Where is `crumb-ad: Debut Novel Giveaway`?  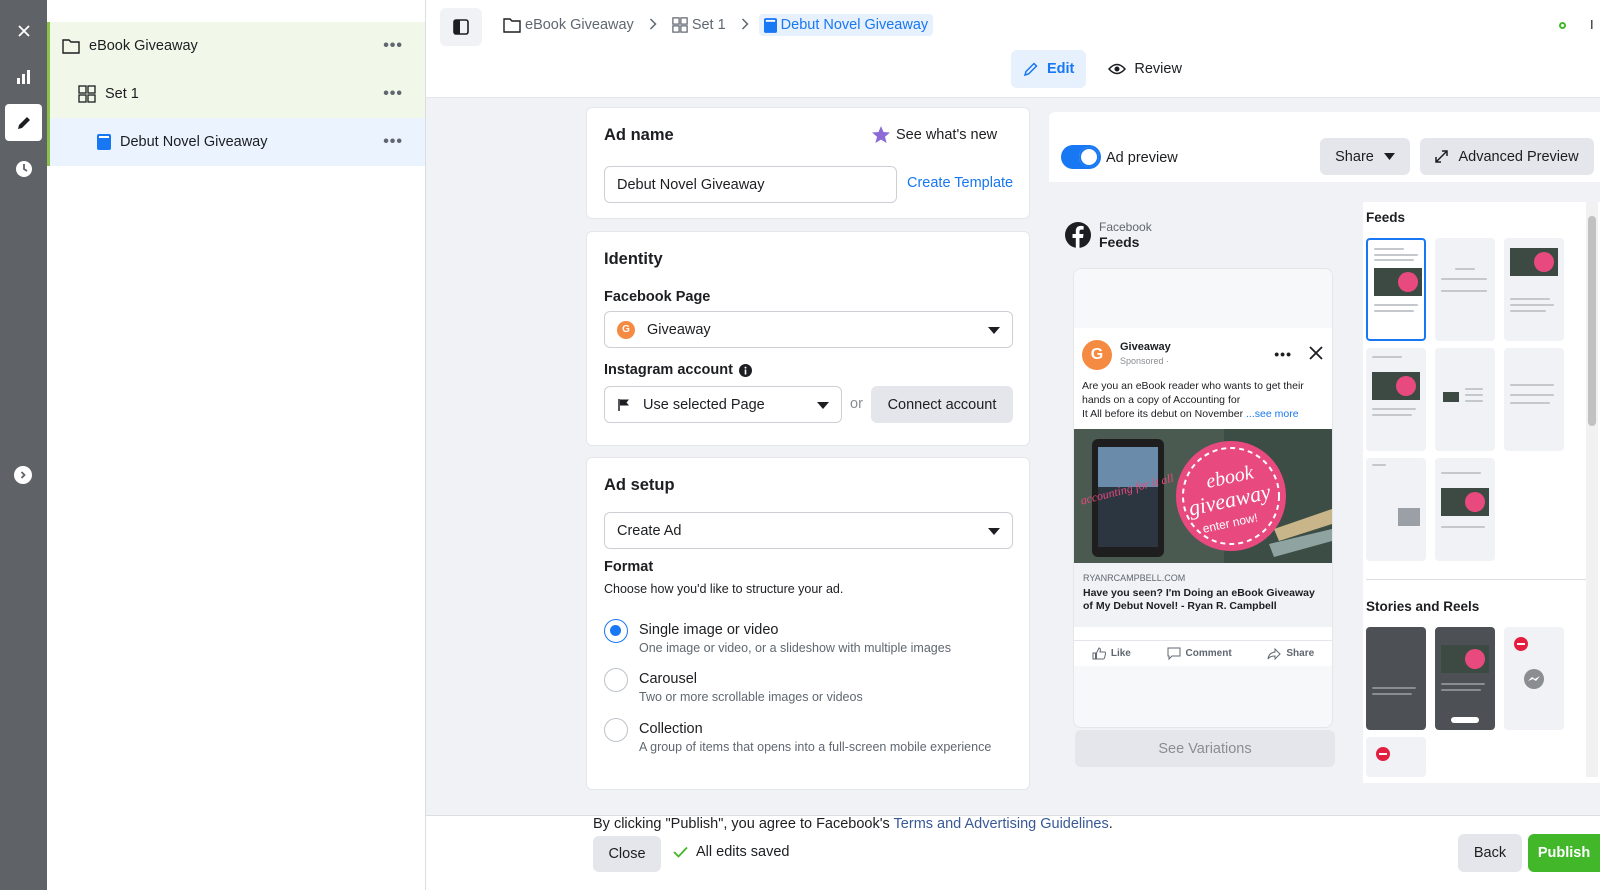 crumb-ad: Debut Novel Giveaway is located at coordinates (846, 25).